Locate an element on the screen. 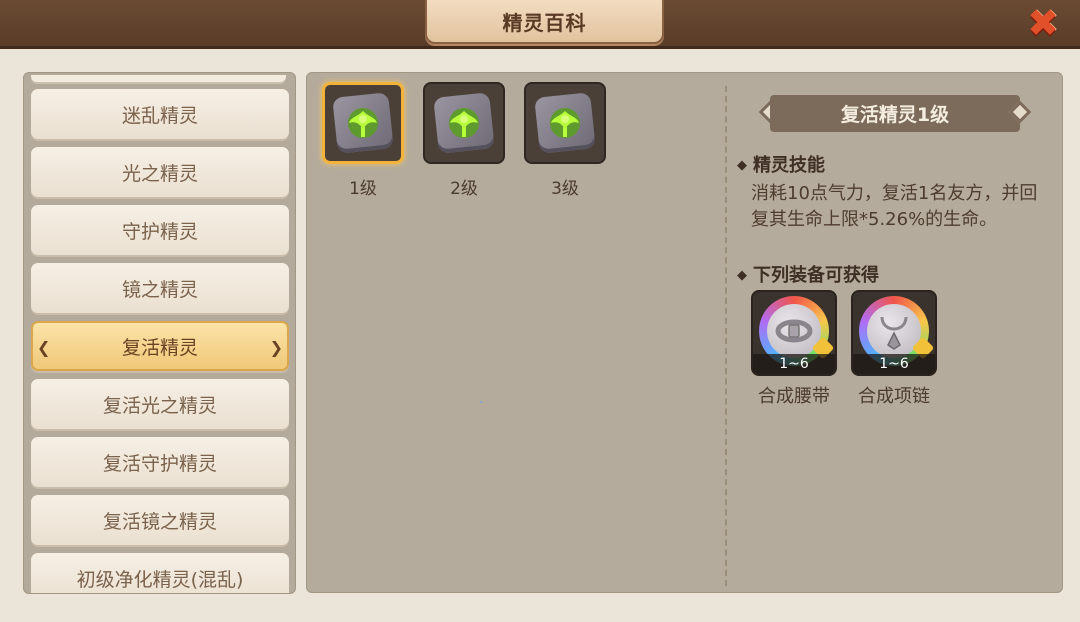  skill-description: 消耗10点气力，复活1名友方，并回复其生命上限*5.26%的生命。 is located at coordinates (894, 206).